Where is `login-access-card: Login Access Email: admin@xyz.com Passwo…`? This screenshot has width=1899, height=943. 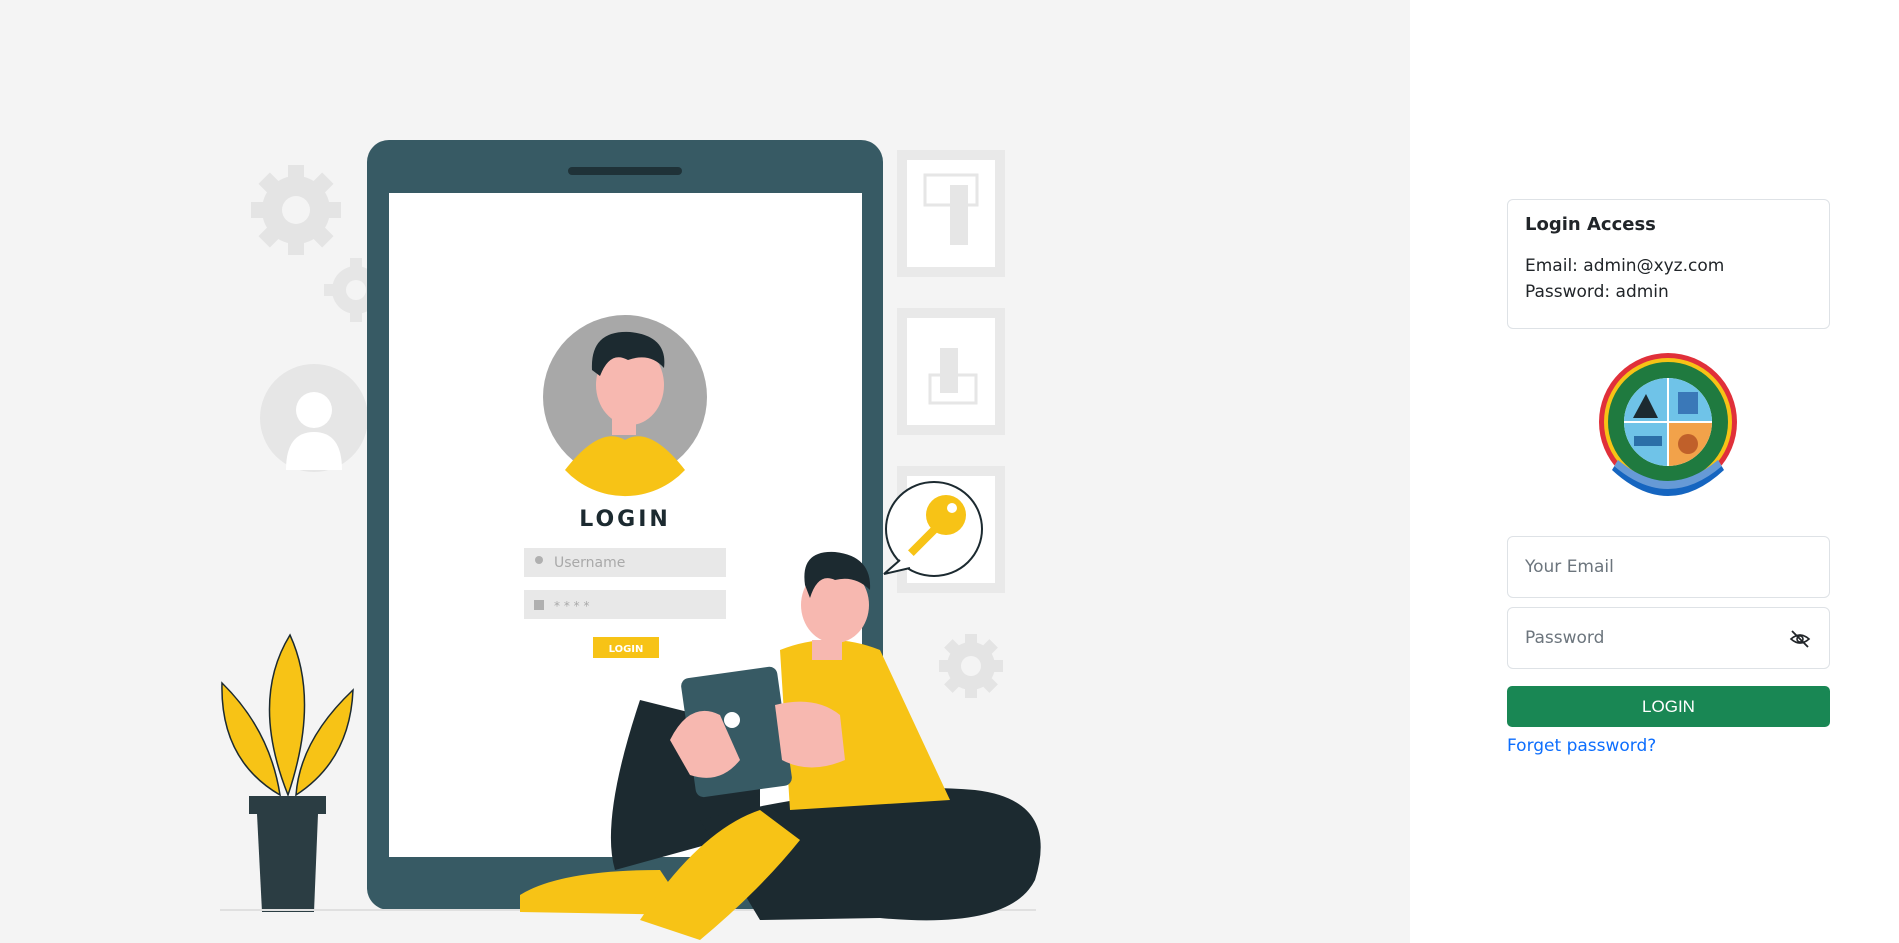 login-access-card: Login Access Email: admin@xyz.com Passwo… is located at coordinates (1668, 264).